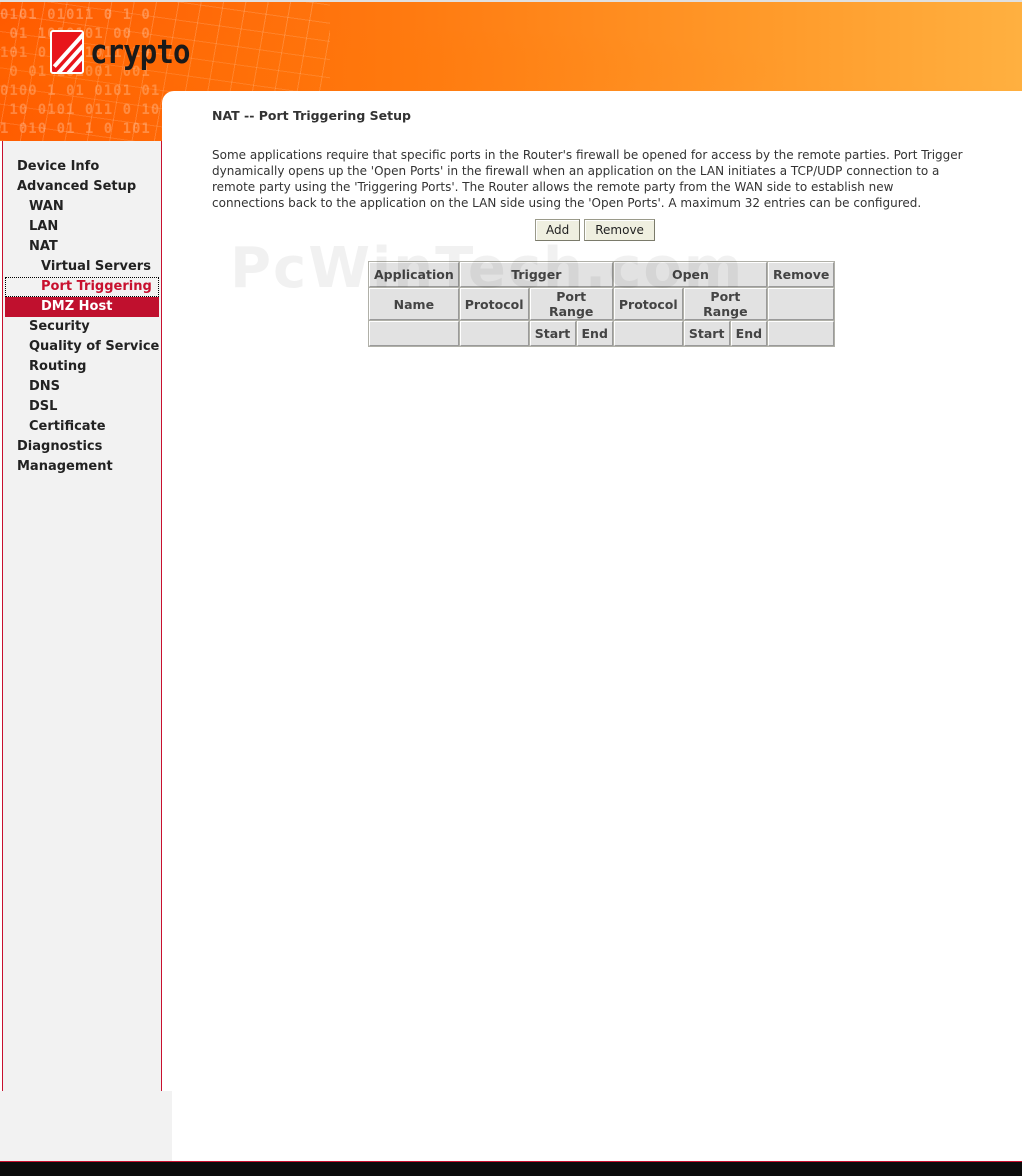  Describe the element at coordinates (140, 51) in the screenshot. I see `logo-text: crypto` at that location.